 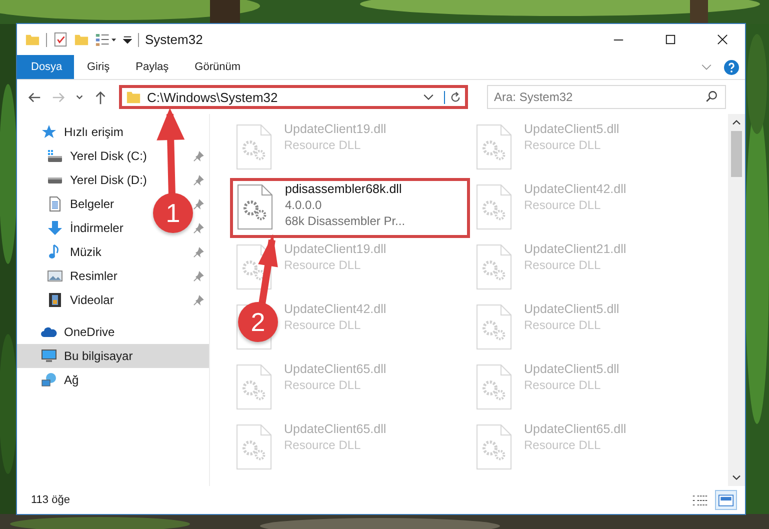 I want to click on file-detail: 4.0.0.0, so click(x=304, y=205).